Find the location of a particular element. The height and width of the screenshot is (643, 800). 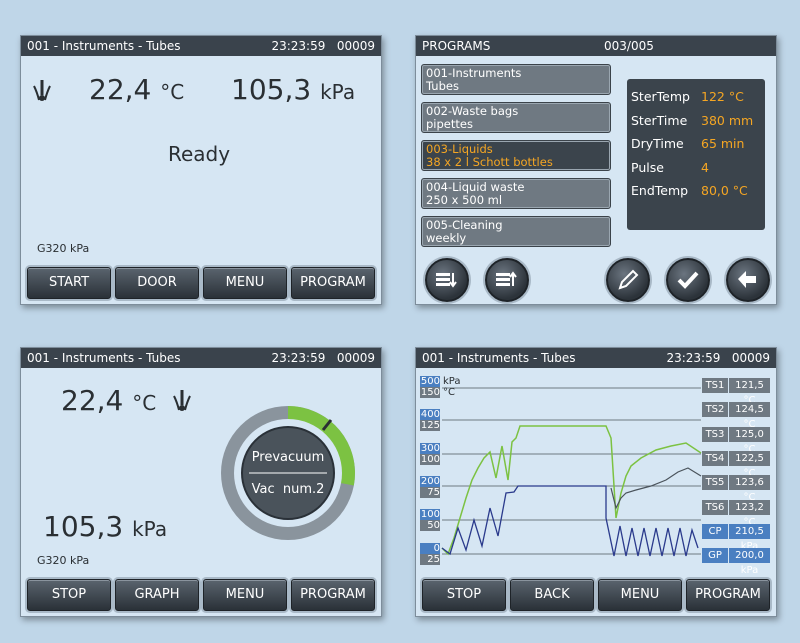

pressure-axis-label: 400 is located at coordinates (430, 414).